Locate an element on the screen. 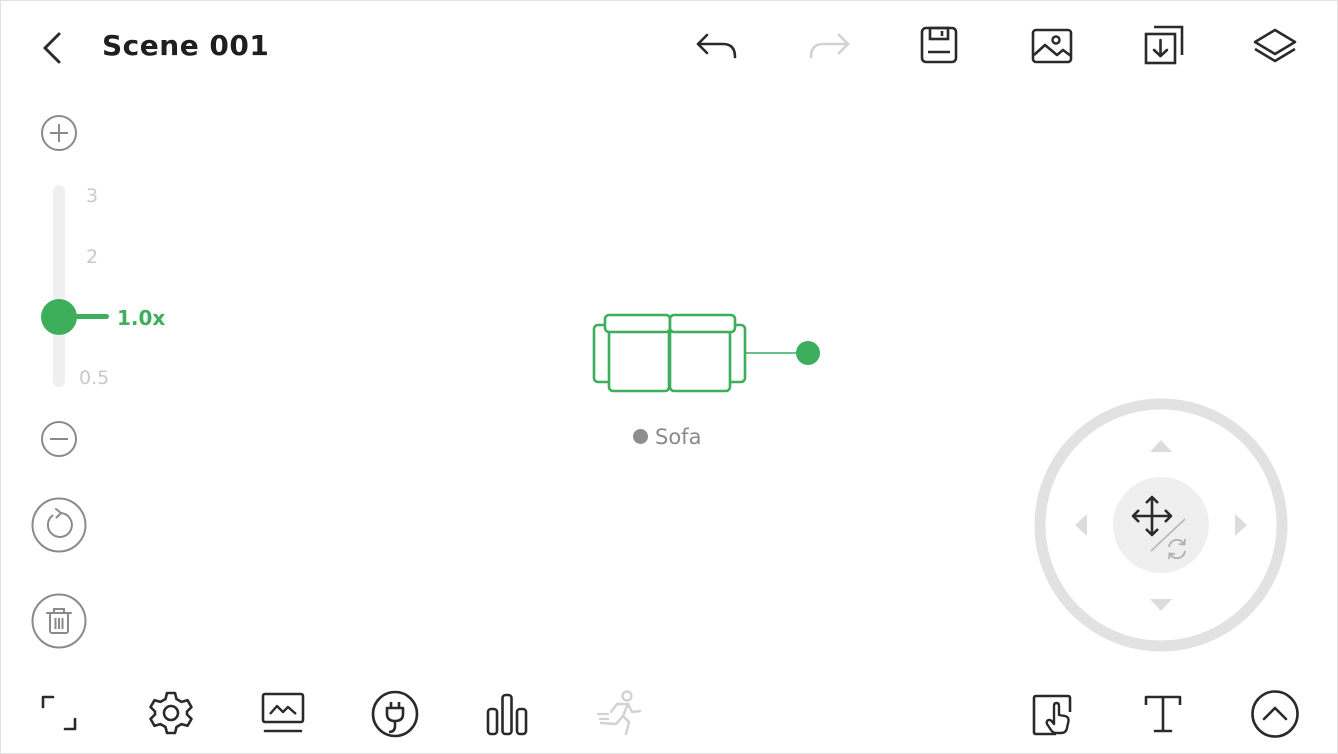 This screenshot has width=1338, height=754. zoom-in-icon is located at coordinates (59, 133).